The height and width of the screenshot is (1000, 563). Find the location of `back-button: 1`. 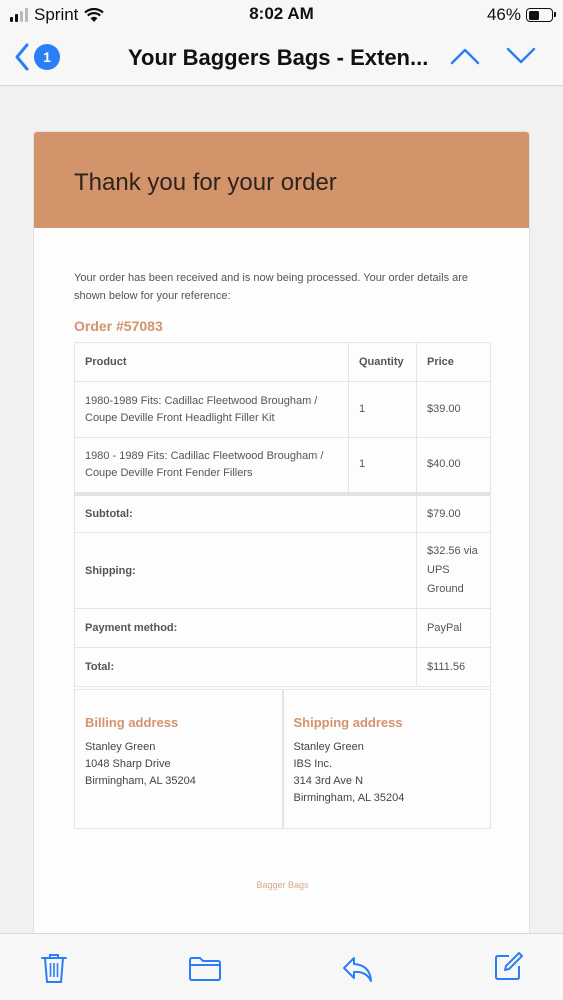

back-button: 1 is located at coordinates (37, 57).